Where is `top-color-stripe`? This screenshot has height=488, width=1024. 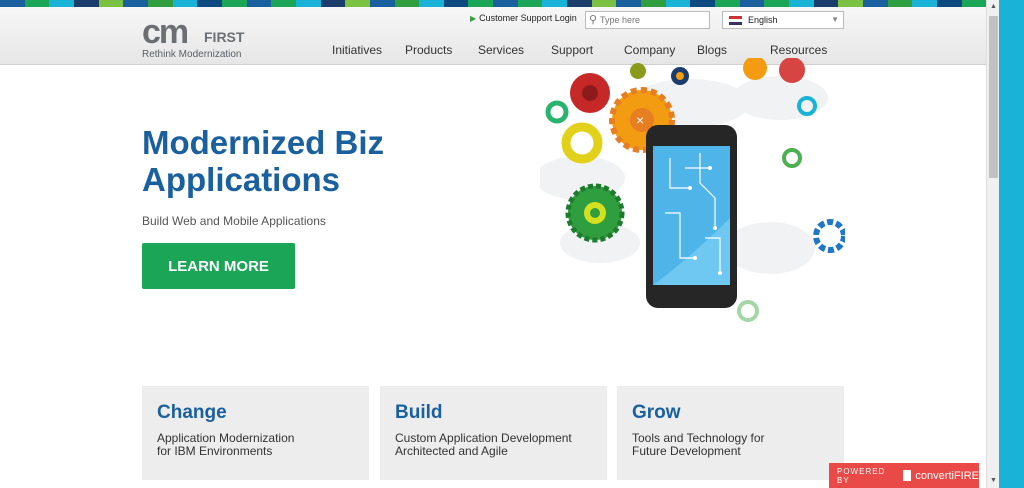
top-color-stripe is located at coordinates (493, 3).